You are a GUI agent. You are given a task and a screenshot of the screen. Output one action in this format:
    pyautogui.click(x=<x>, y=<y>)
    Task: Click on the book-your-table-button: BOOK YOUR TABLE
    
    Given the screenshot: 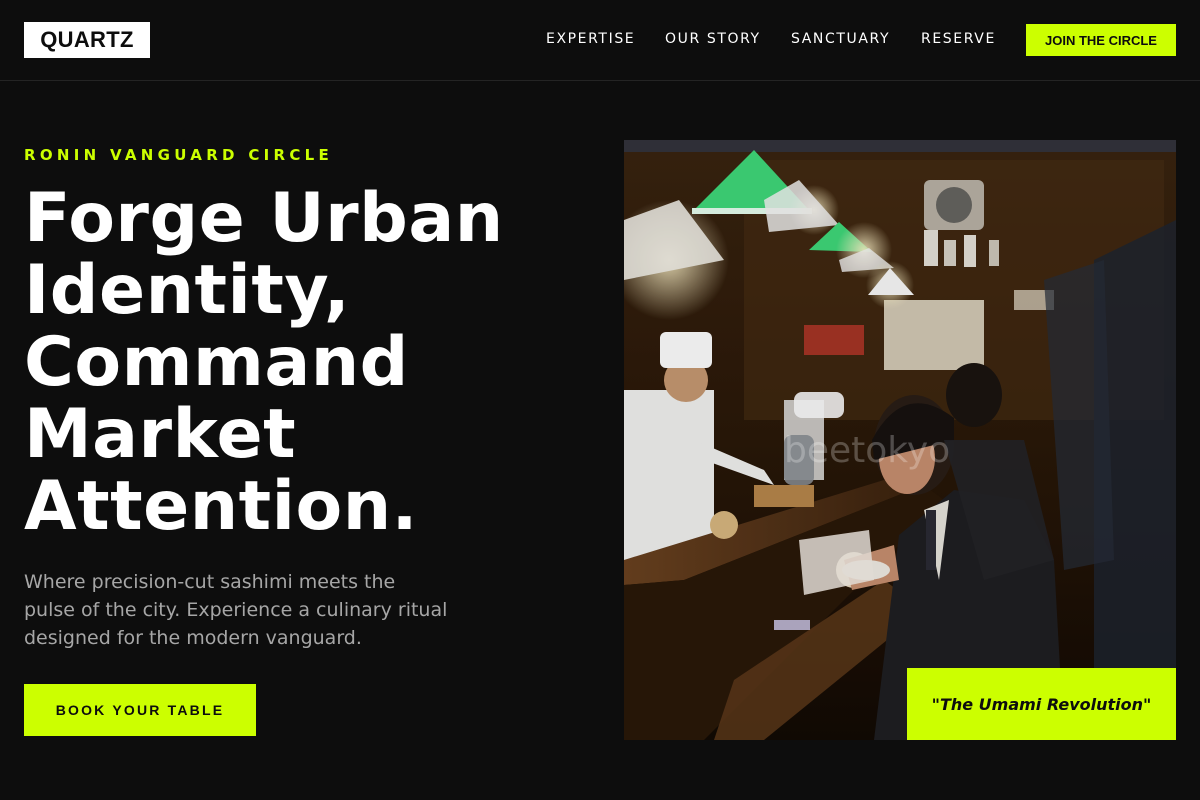 What is the action you would take?
    pyautogui.click(x=140, y=710)
    